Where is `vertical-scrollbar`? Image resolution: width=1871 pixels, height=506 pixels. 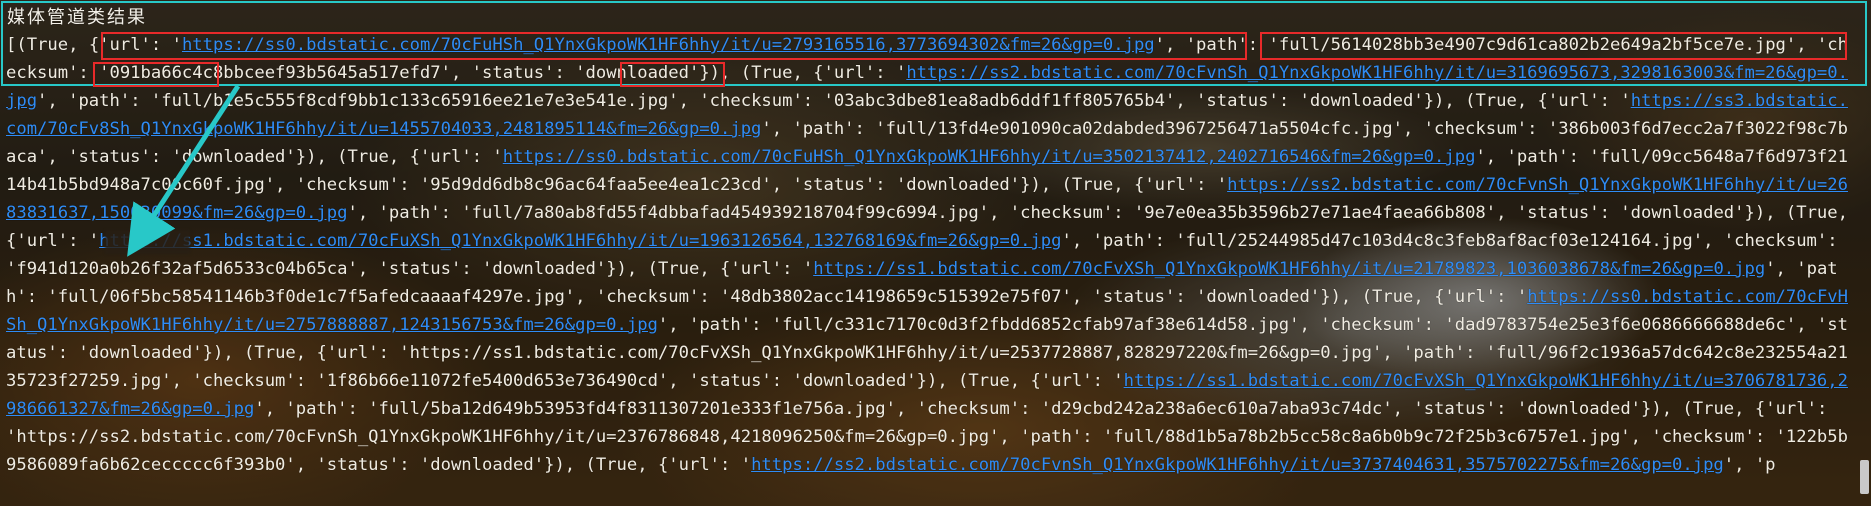 vertical-scrollbar is located at coordinates (1864, 253).